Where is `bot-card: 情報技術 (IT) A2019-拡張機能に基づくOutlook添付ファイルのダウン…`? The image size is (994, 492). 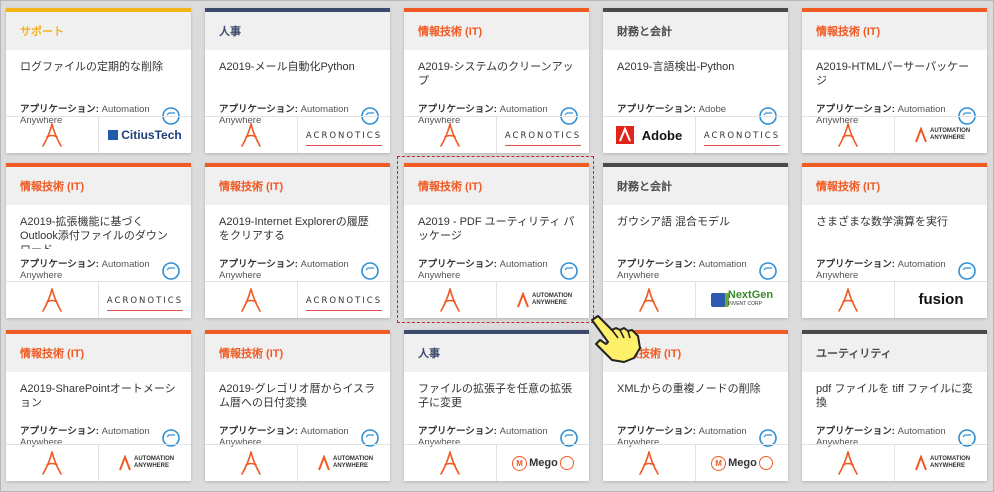 bot-card: 情報技術 (IT) A2019-拡張機能に基づくOutlook添付ファイルのダウン… is located at coordinates (98, 240).